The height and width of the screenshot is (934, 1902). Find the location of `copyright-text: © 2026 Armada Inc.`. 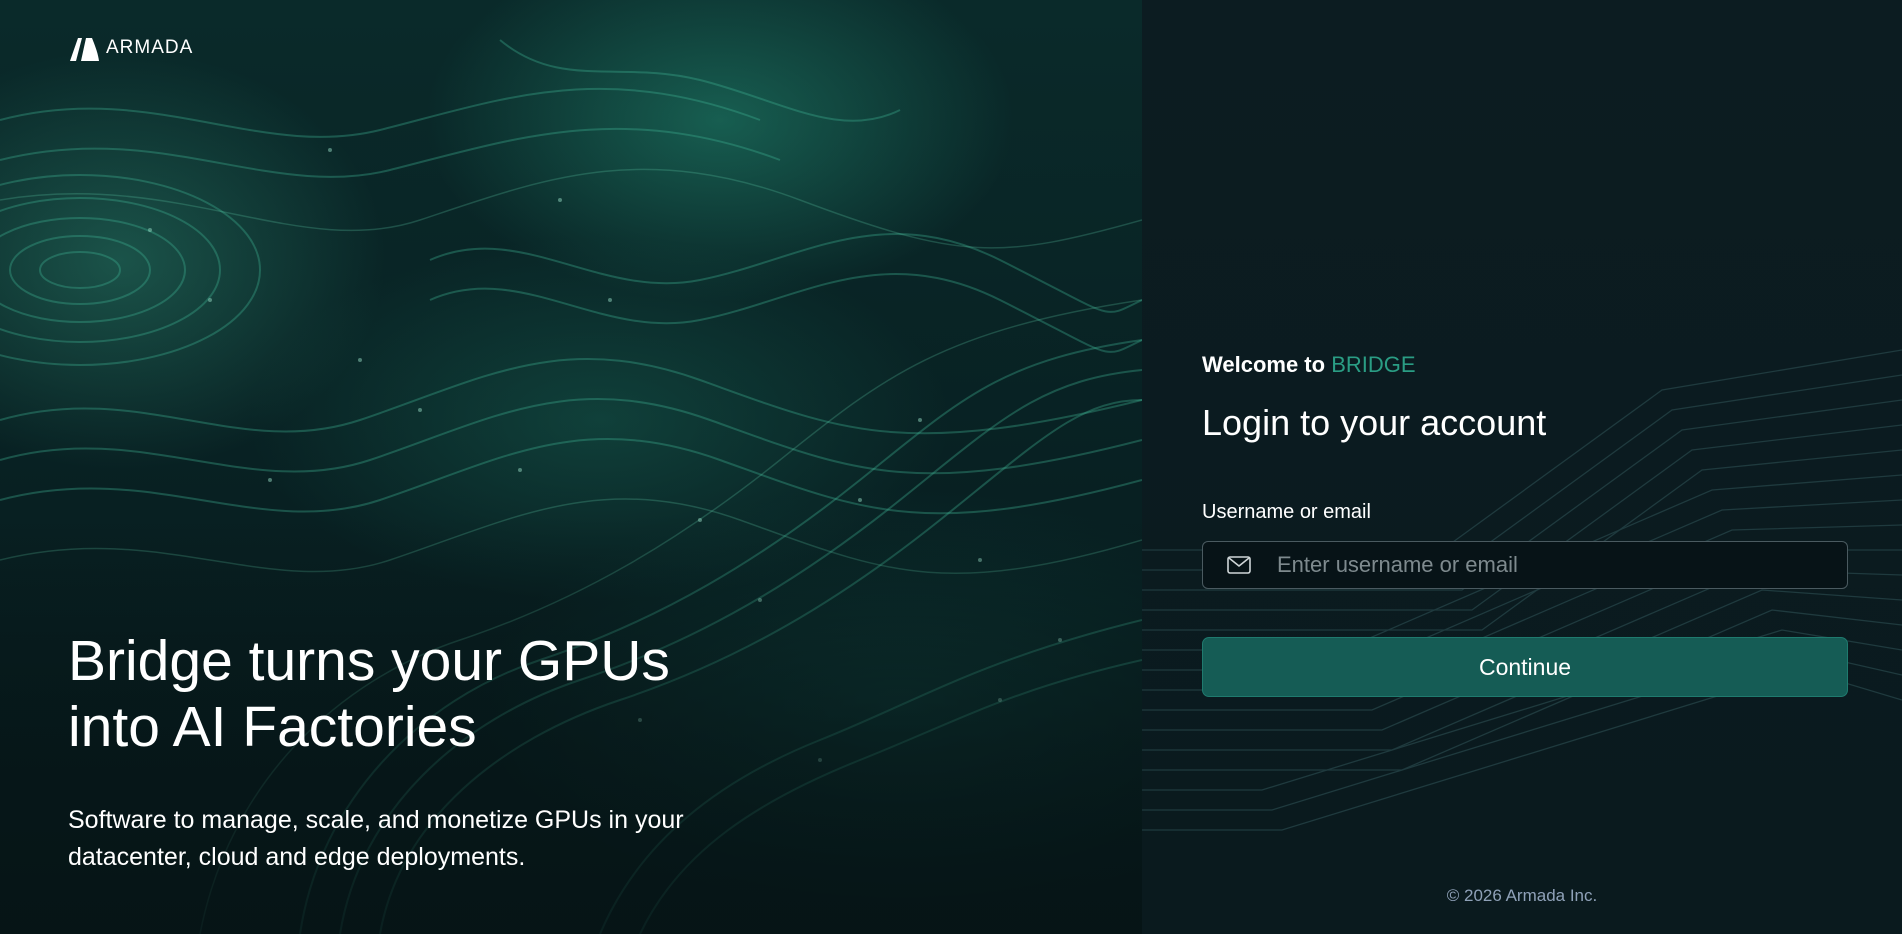

copyright-text: © 2026 Armada Inc. is located at coordinates (1522, 895).